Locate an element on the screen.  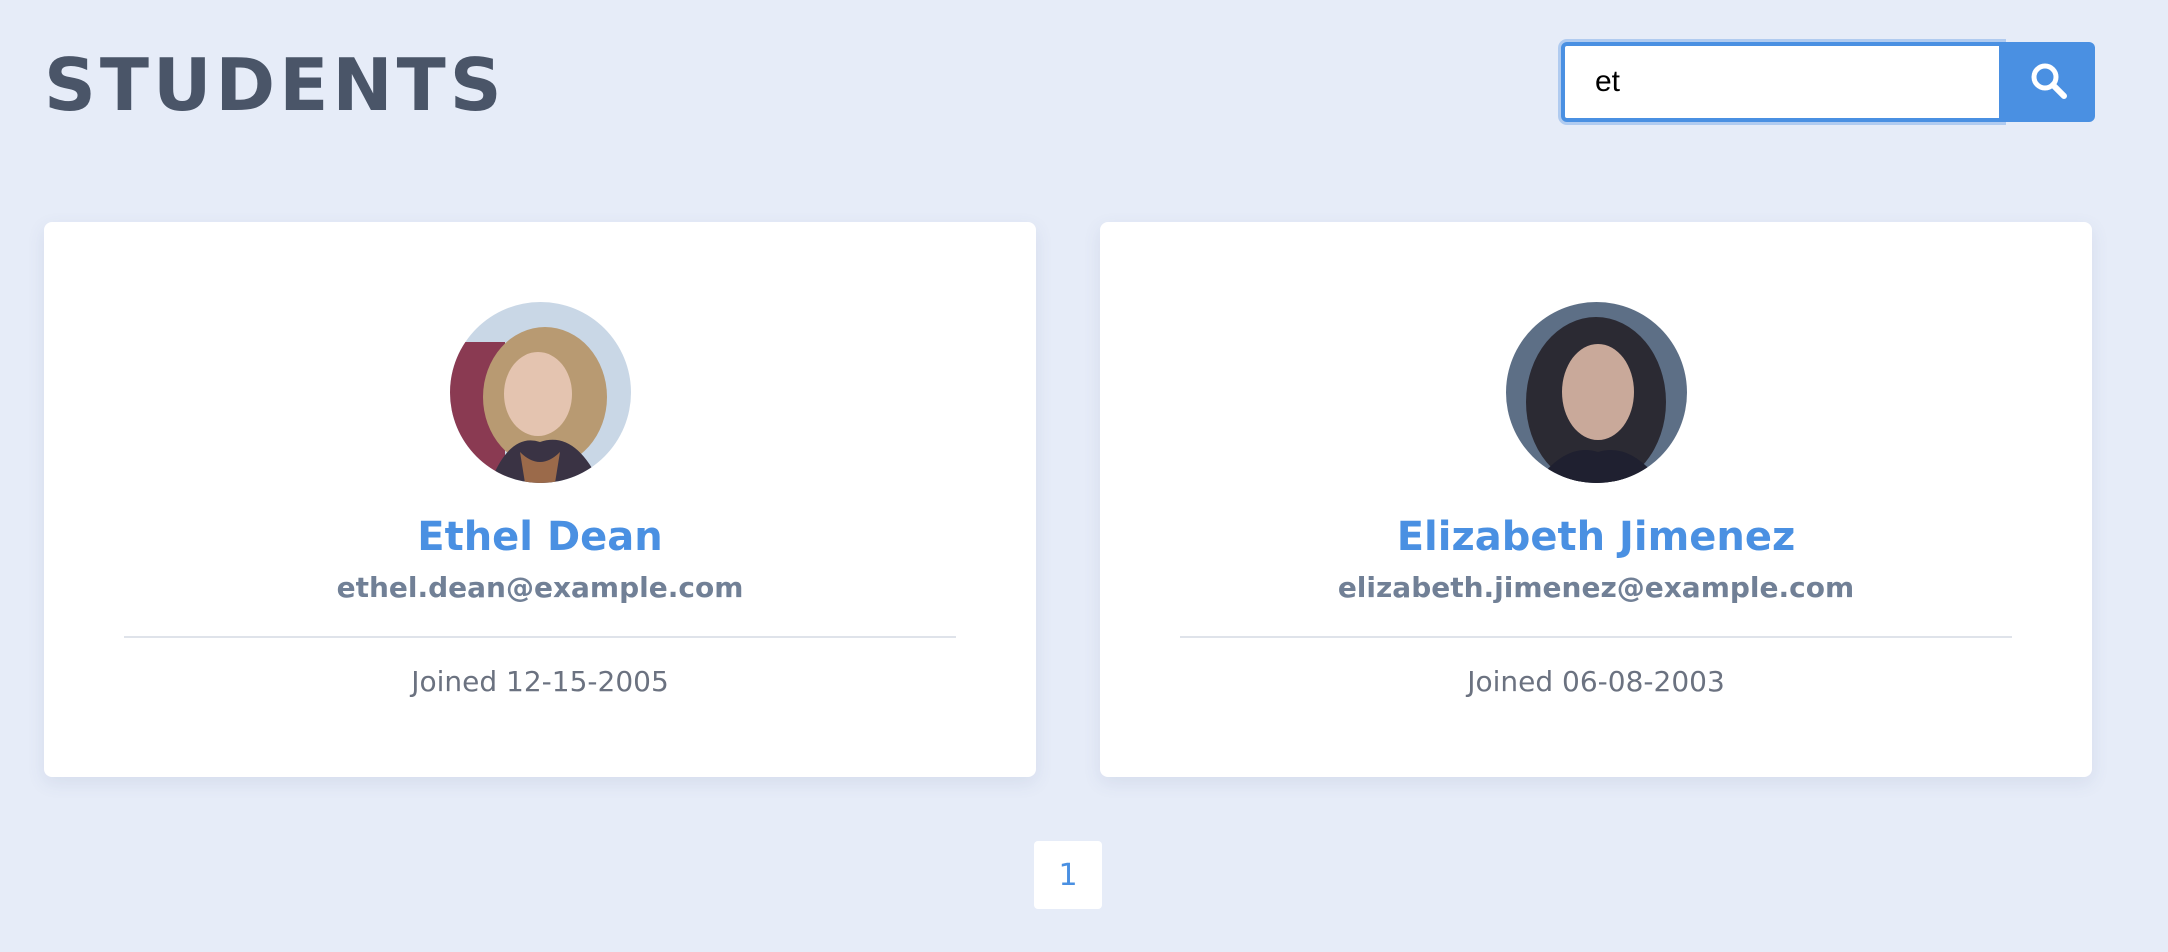
search-input is located at coordinates (1782, 82).